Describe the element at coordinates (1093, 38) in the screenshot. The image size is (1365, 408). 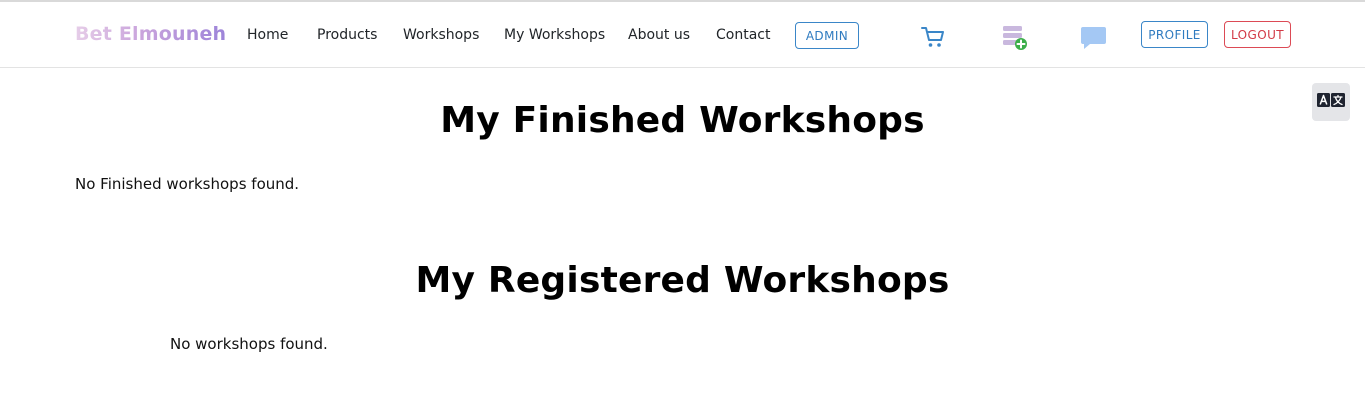
I see `chat-icon` at that location.